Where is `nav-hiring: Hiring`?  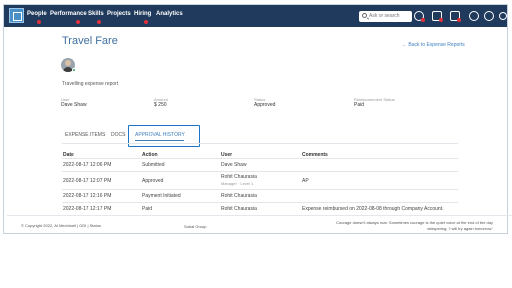
nav-hiring: Hiring is located at coordinates (142, 14).